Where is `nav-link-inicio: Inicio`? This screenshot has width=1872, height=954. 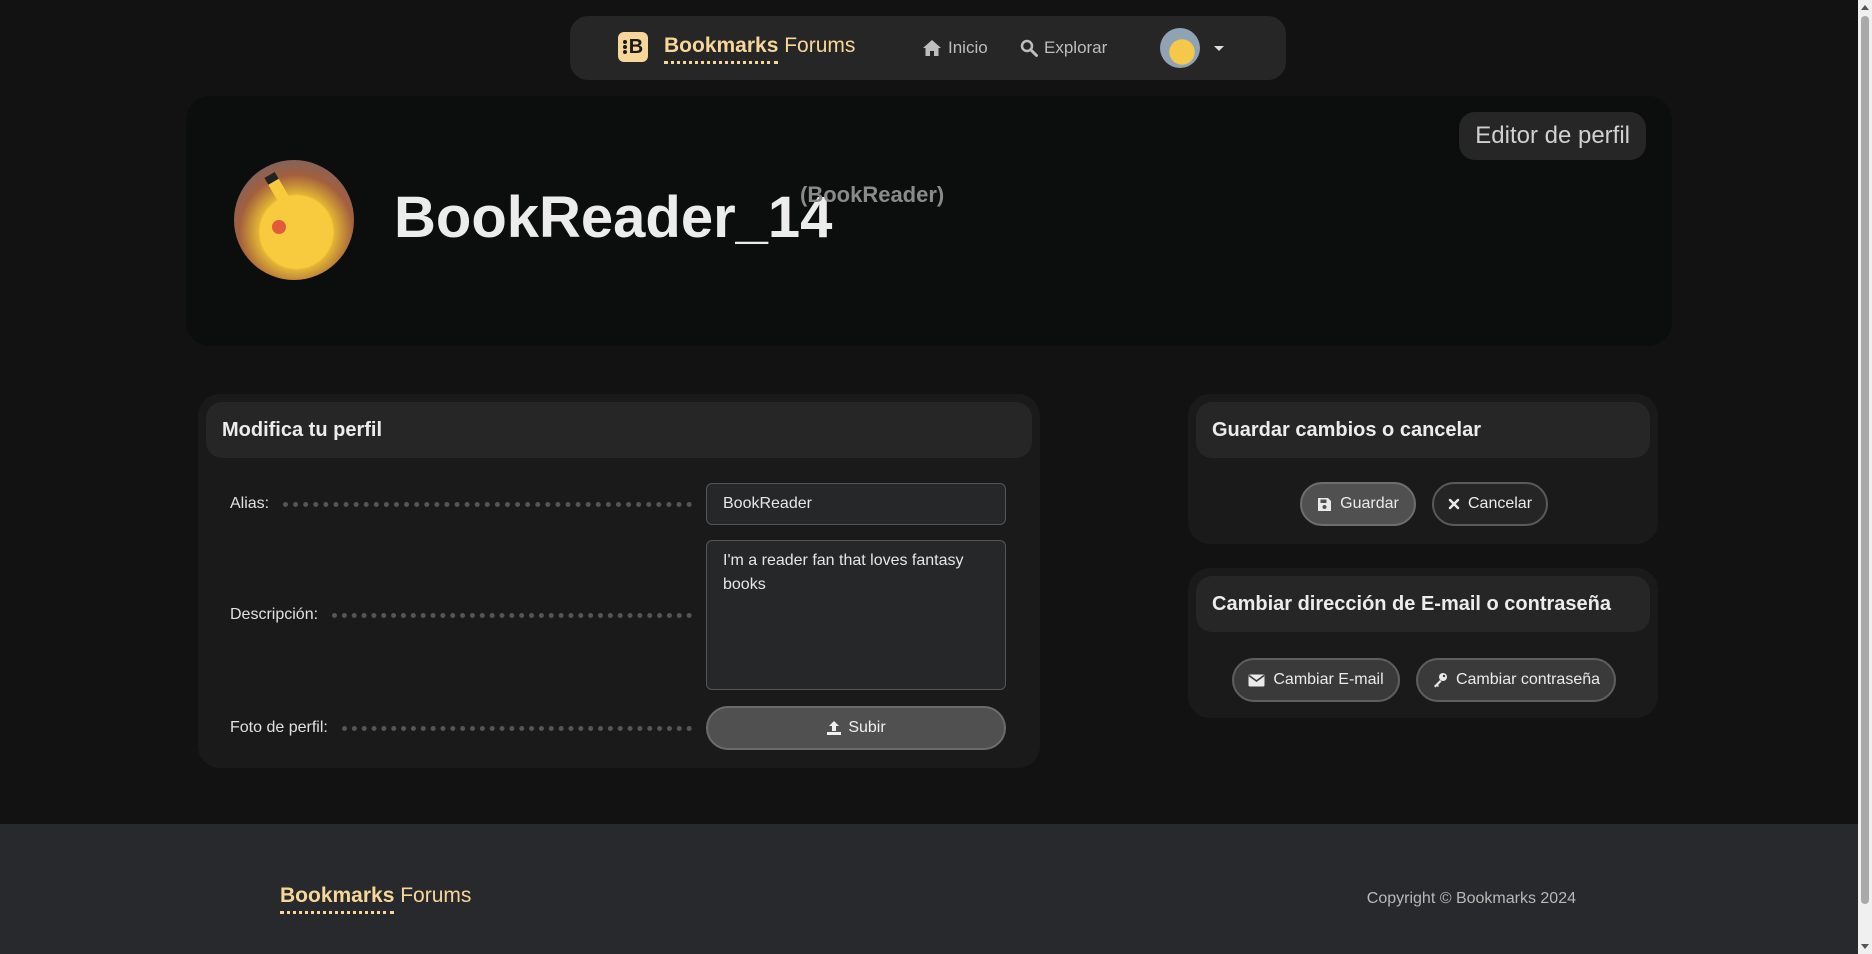
nav-link-inicio: Inicio is located at coordinates (955, 48).